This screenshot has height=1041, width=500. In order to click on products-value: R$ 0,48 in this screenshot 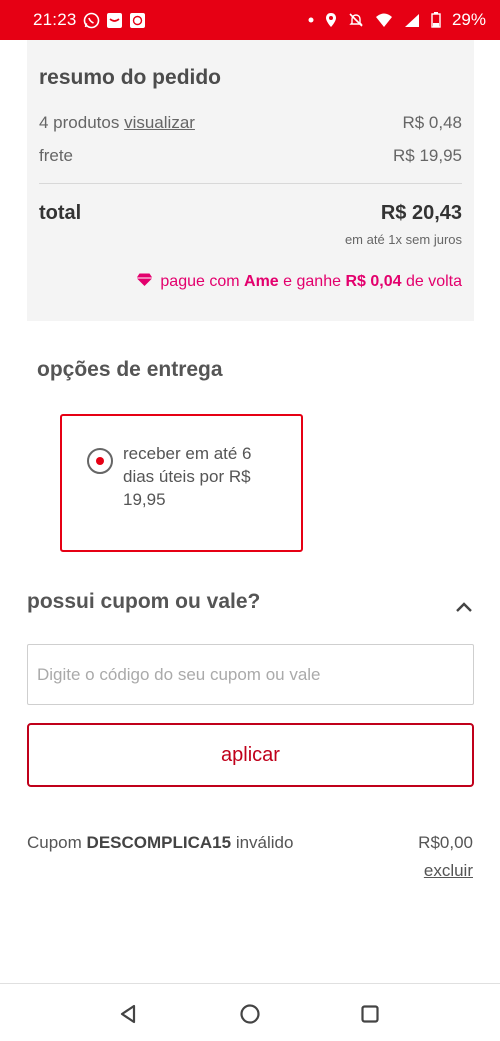, I will do `click(432, 122)`.